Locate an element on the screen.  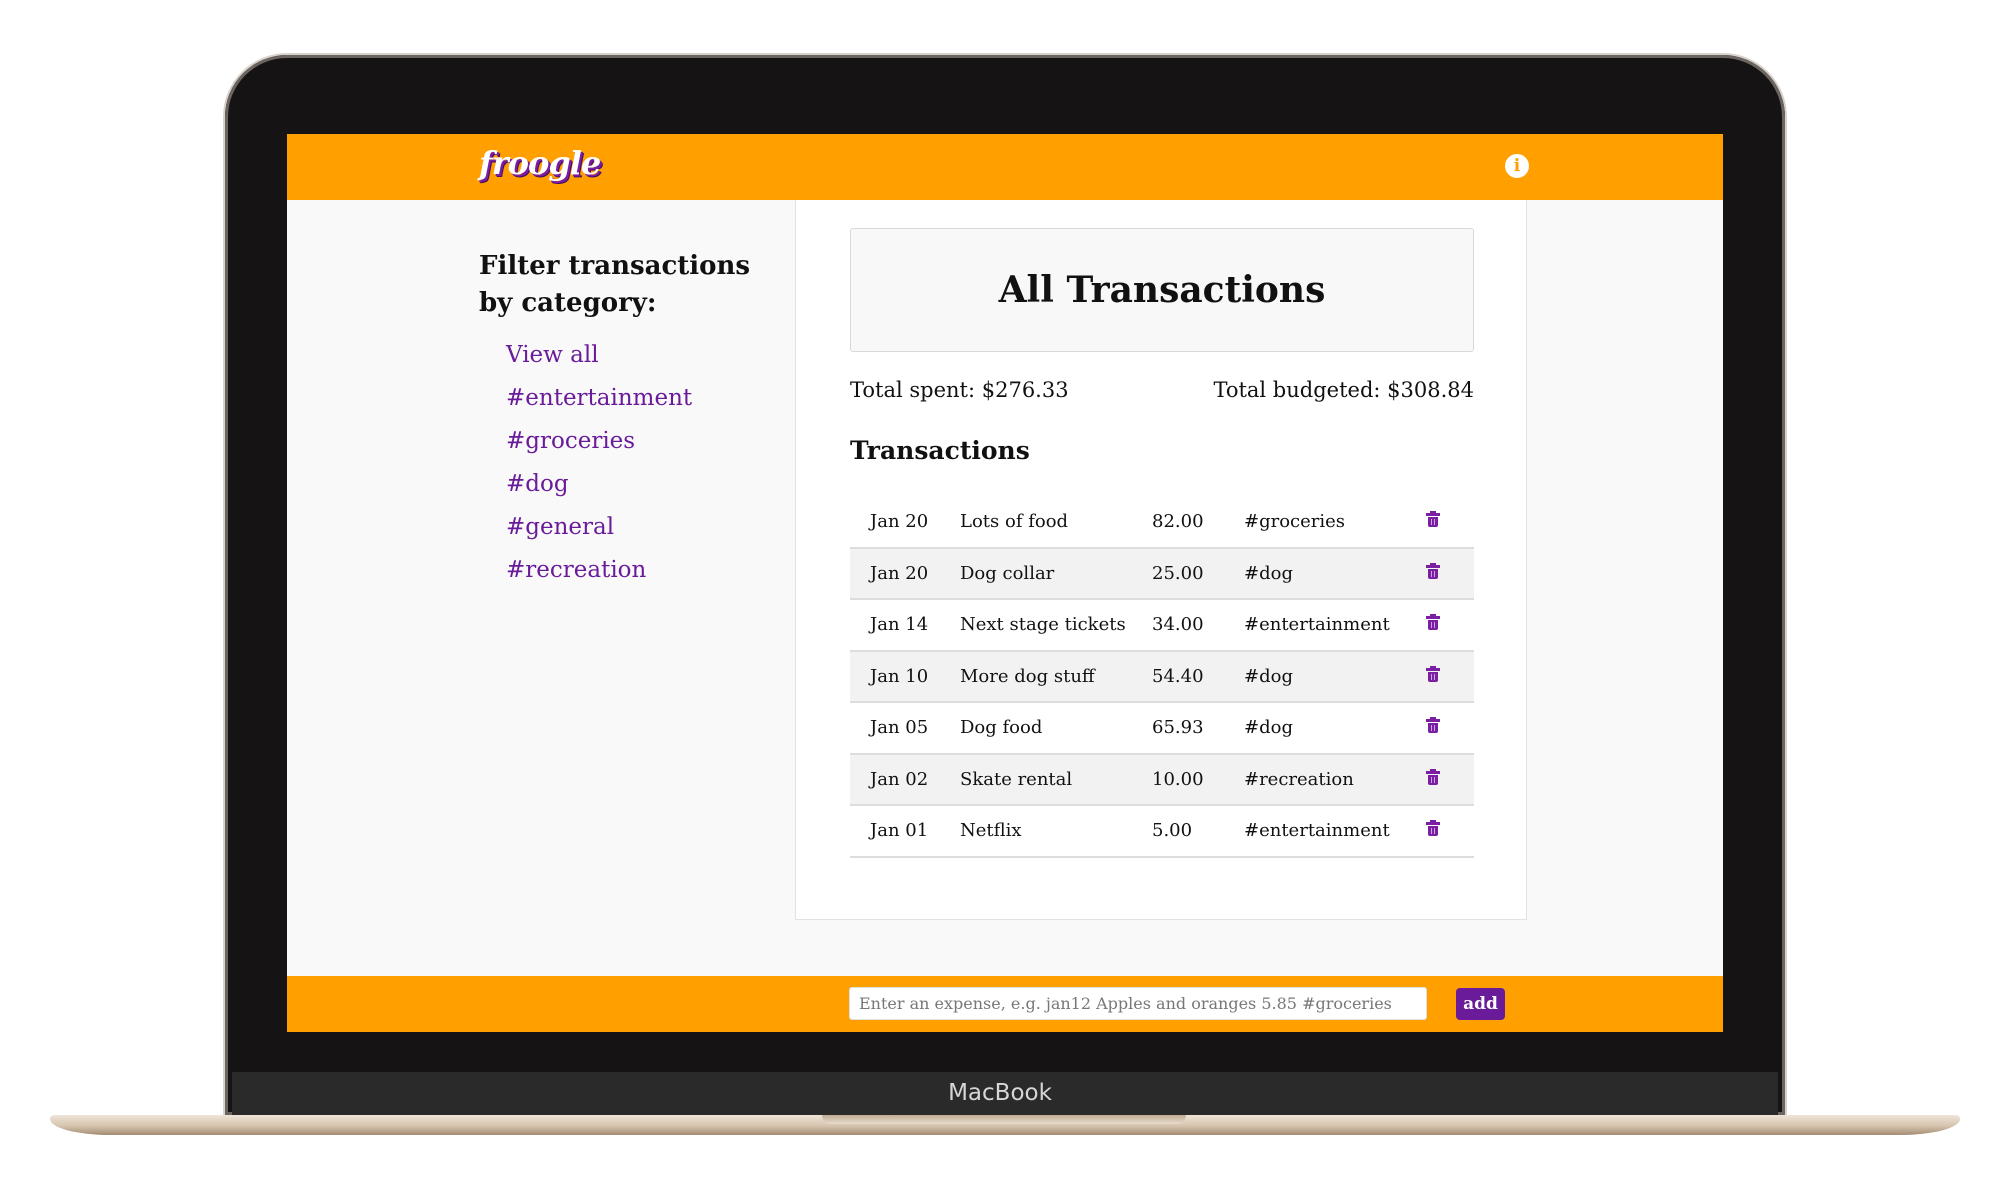
filter-heading: Filter transactions by category: is located at coordinates (615, 284).